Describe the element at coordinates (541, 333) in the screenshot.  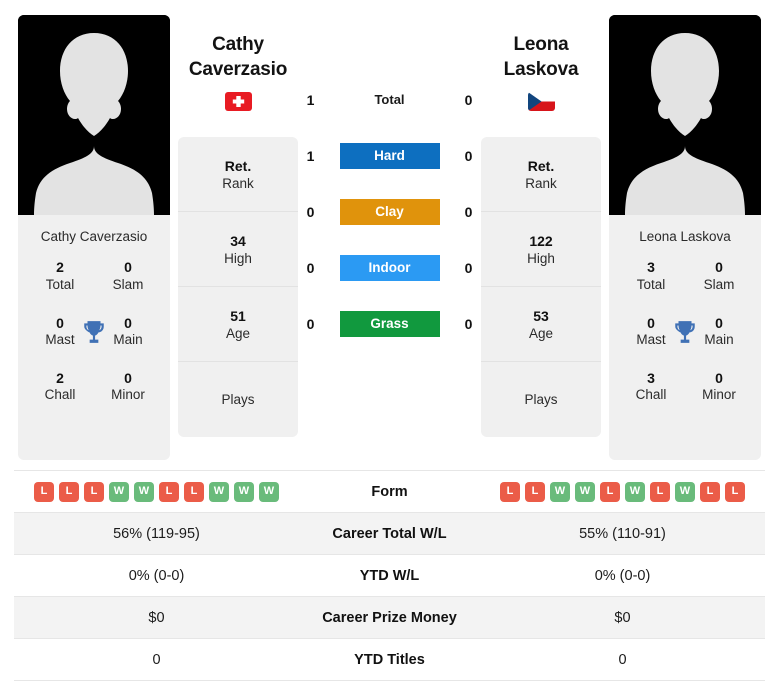
I see `right-info-age-label: Age` at that location.